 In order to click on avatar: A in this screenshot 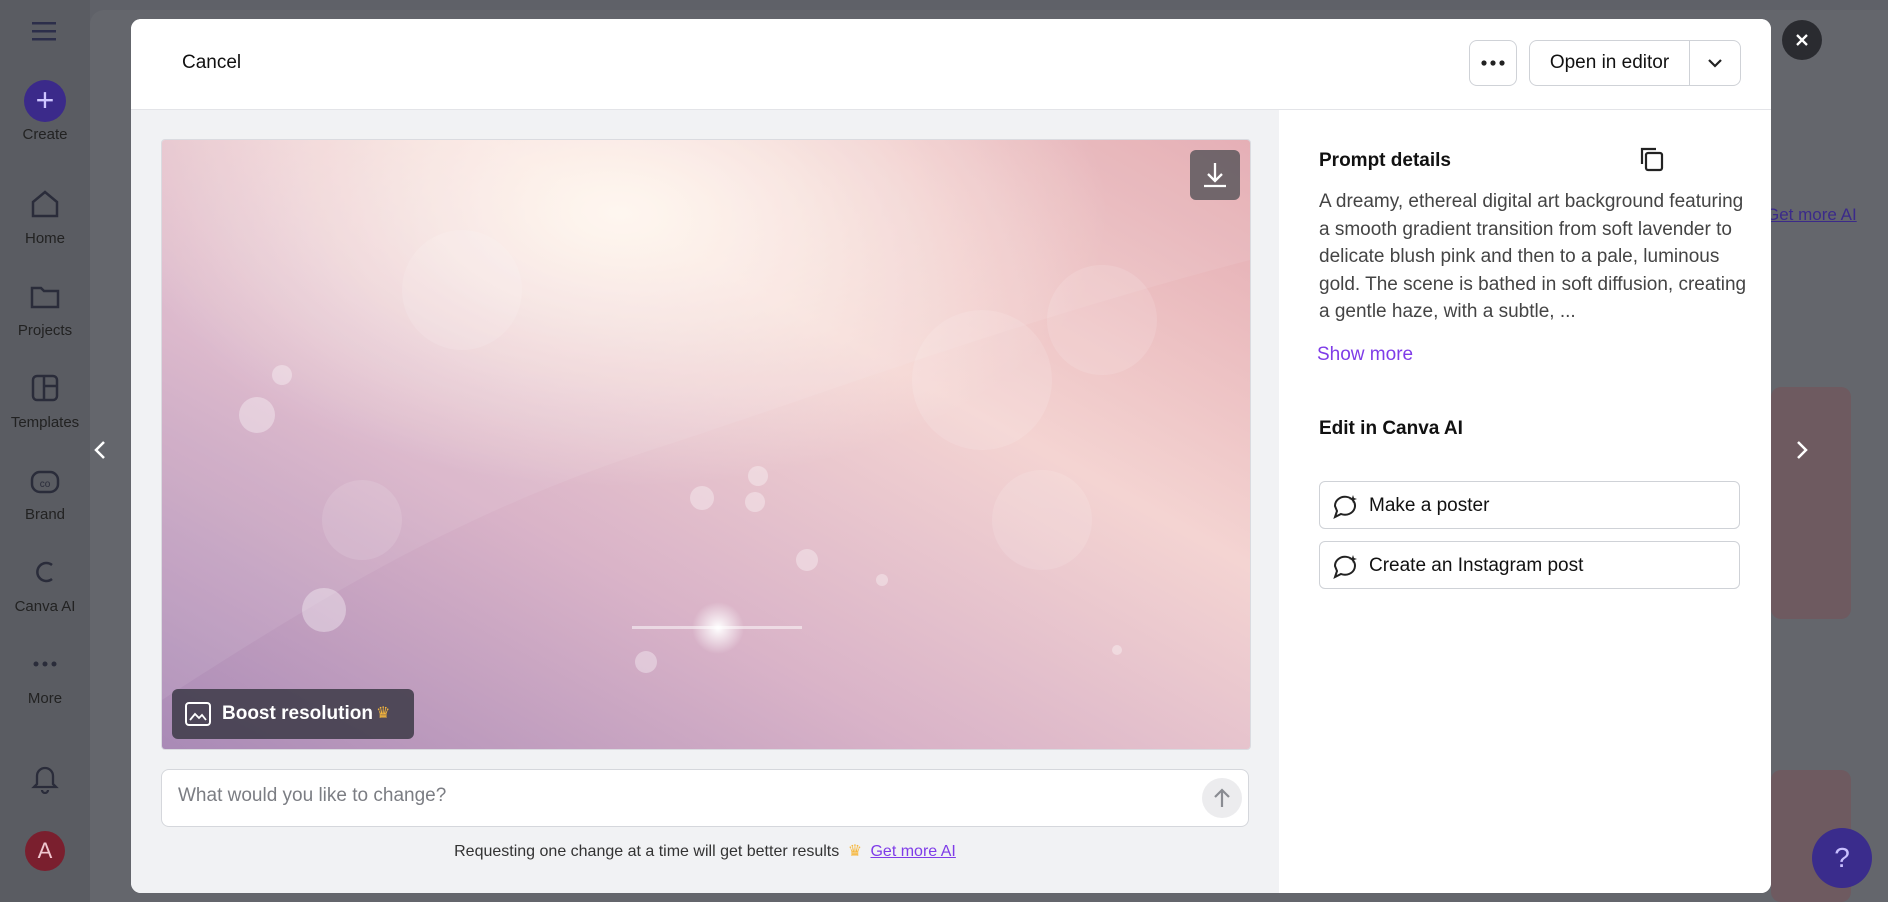, I will do `click(45, 851)`.